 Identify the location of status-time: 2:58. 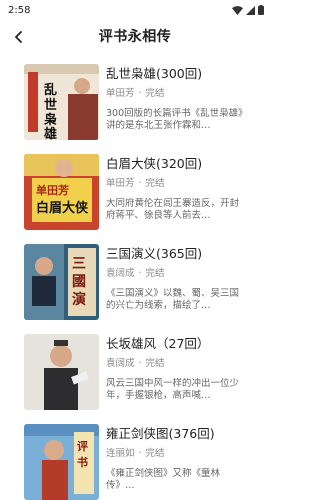
(19, 10).